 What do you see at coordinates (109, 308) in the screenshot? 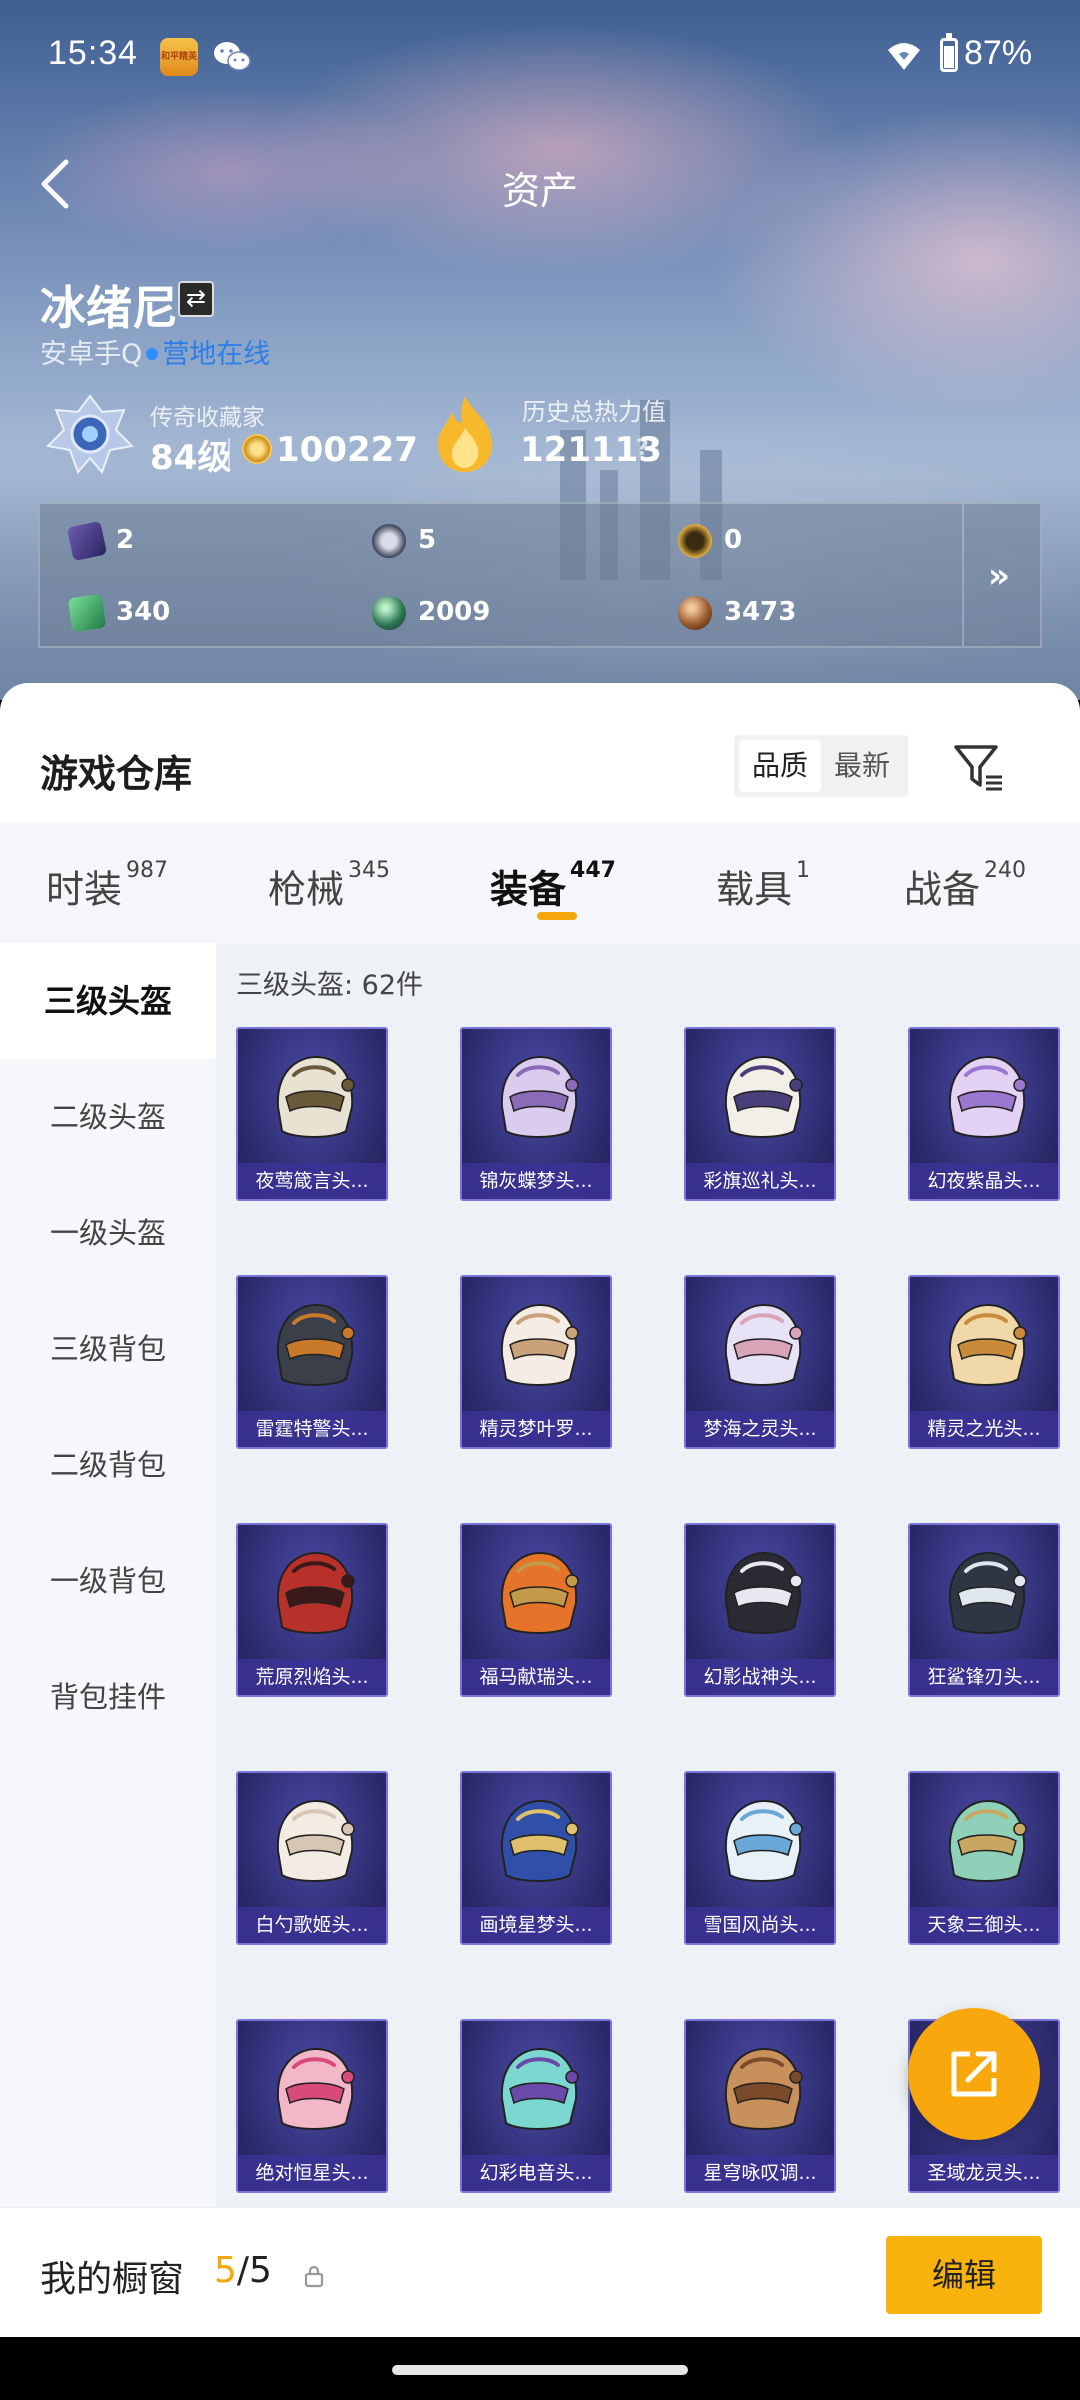
I see `user-name: 冰绪尼` at bounding box center [109, 308].